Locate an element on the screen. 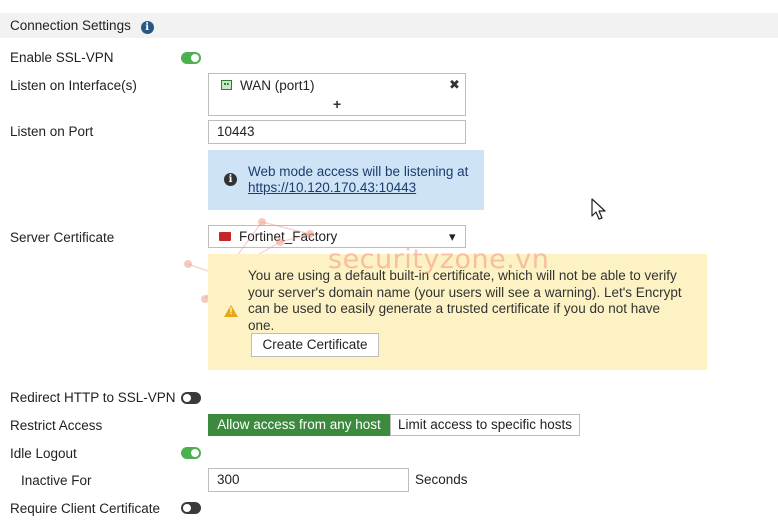 The width and height of the screenshot is (778, 520). listen-port-label: Listen on Port is located at coordinates (52, 131).